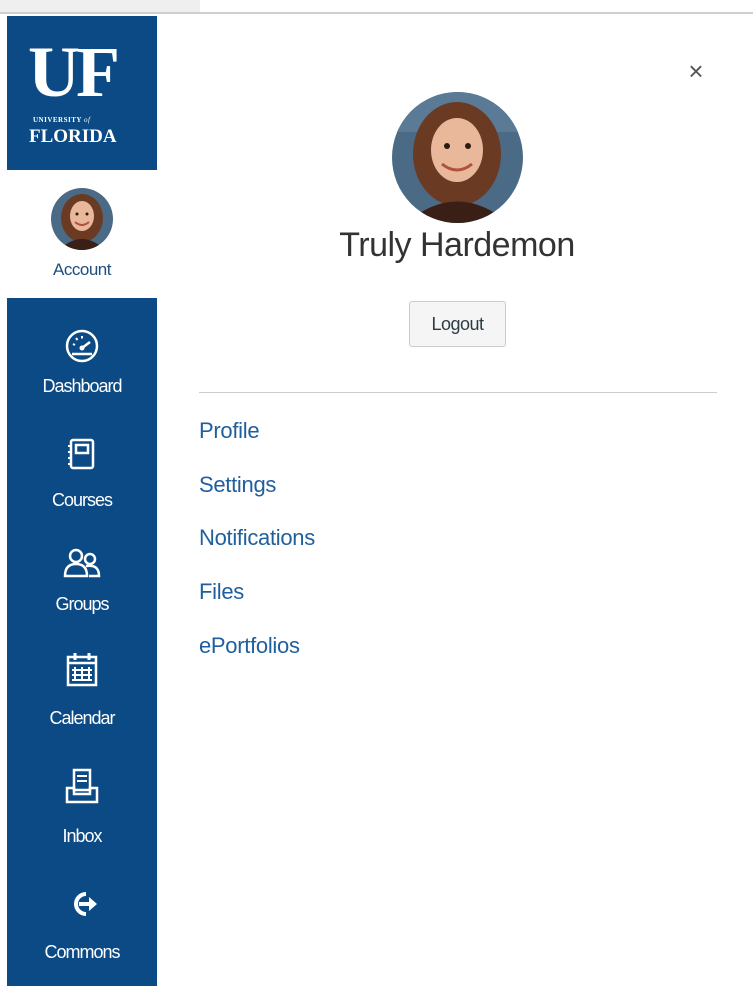 This screenshot has height=986, width=753. What do you see at coordinates (249, 646) in the screenshot?
I see `link-eportfolios: ePortfolios` at bounding box center [249, 646].